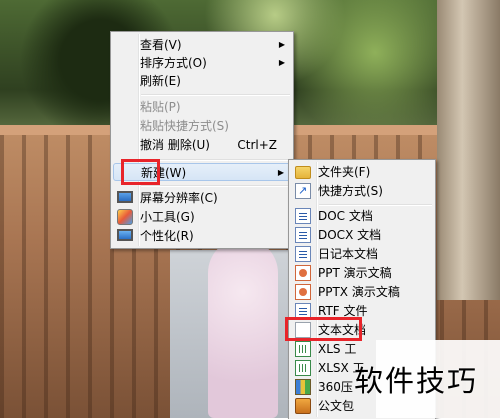 The width and height of the screenshot is (500, 419). I want to click on new-item-doc: DOC 文档, so click(362, 216).